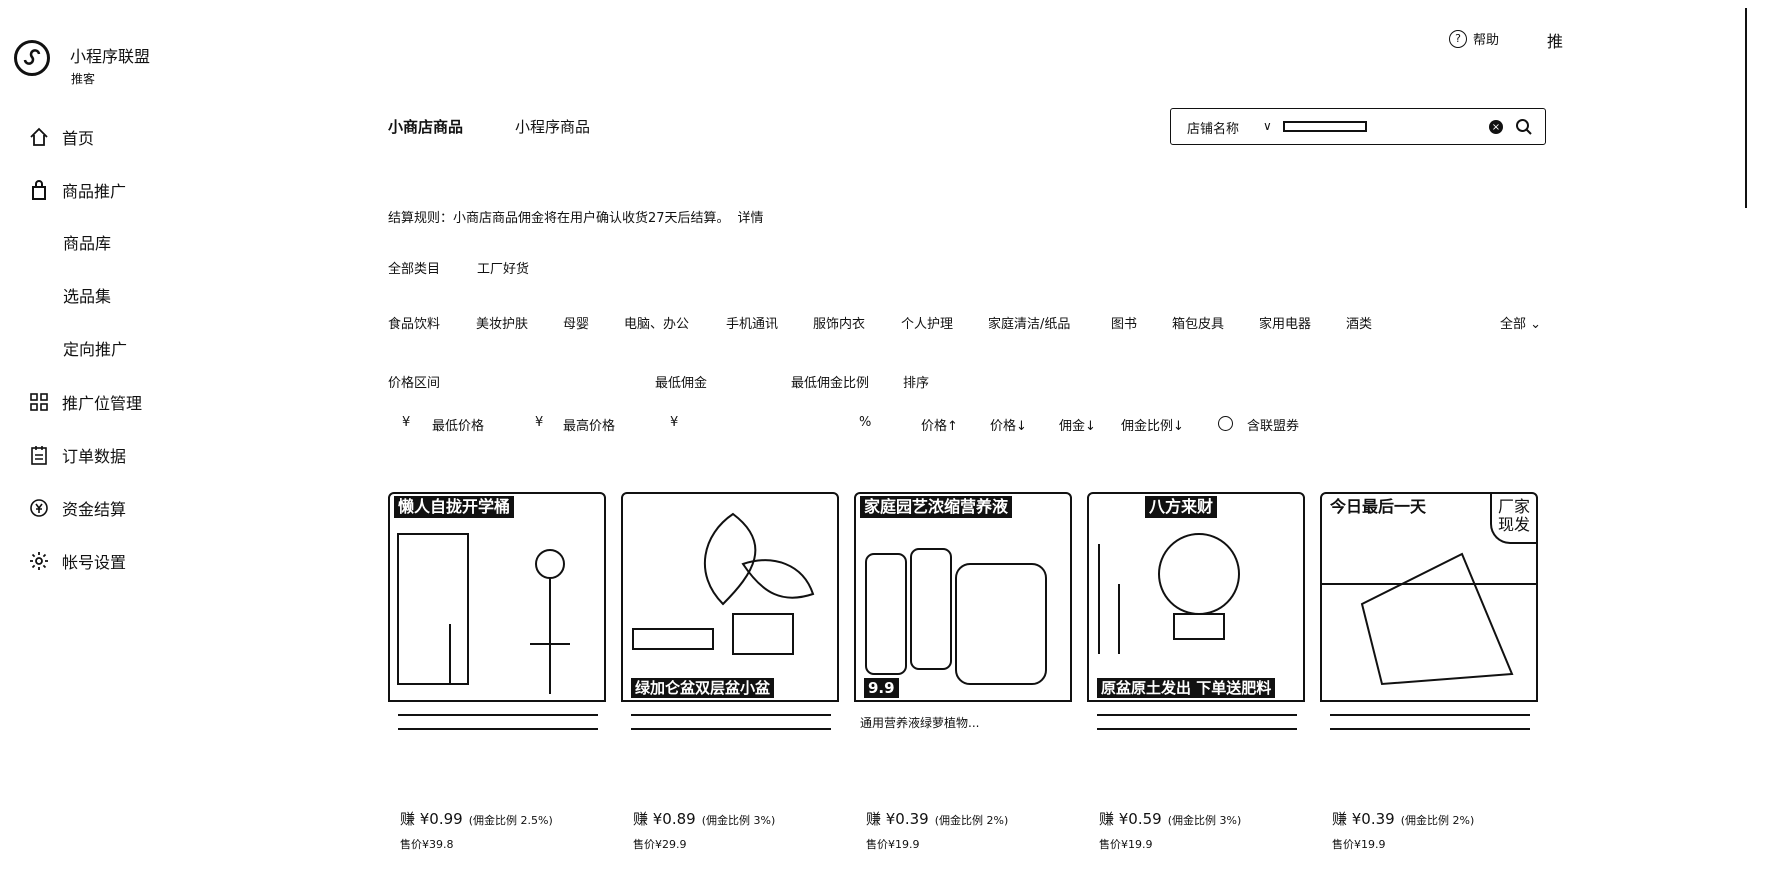 This screenshot has width=1777, height=872. What do you see at coordinates (87, 242) in the screenshot?
I see `sidebar-item-product-library: 商品库` at bounding box center [87, 242].